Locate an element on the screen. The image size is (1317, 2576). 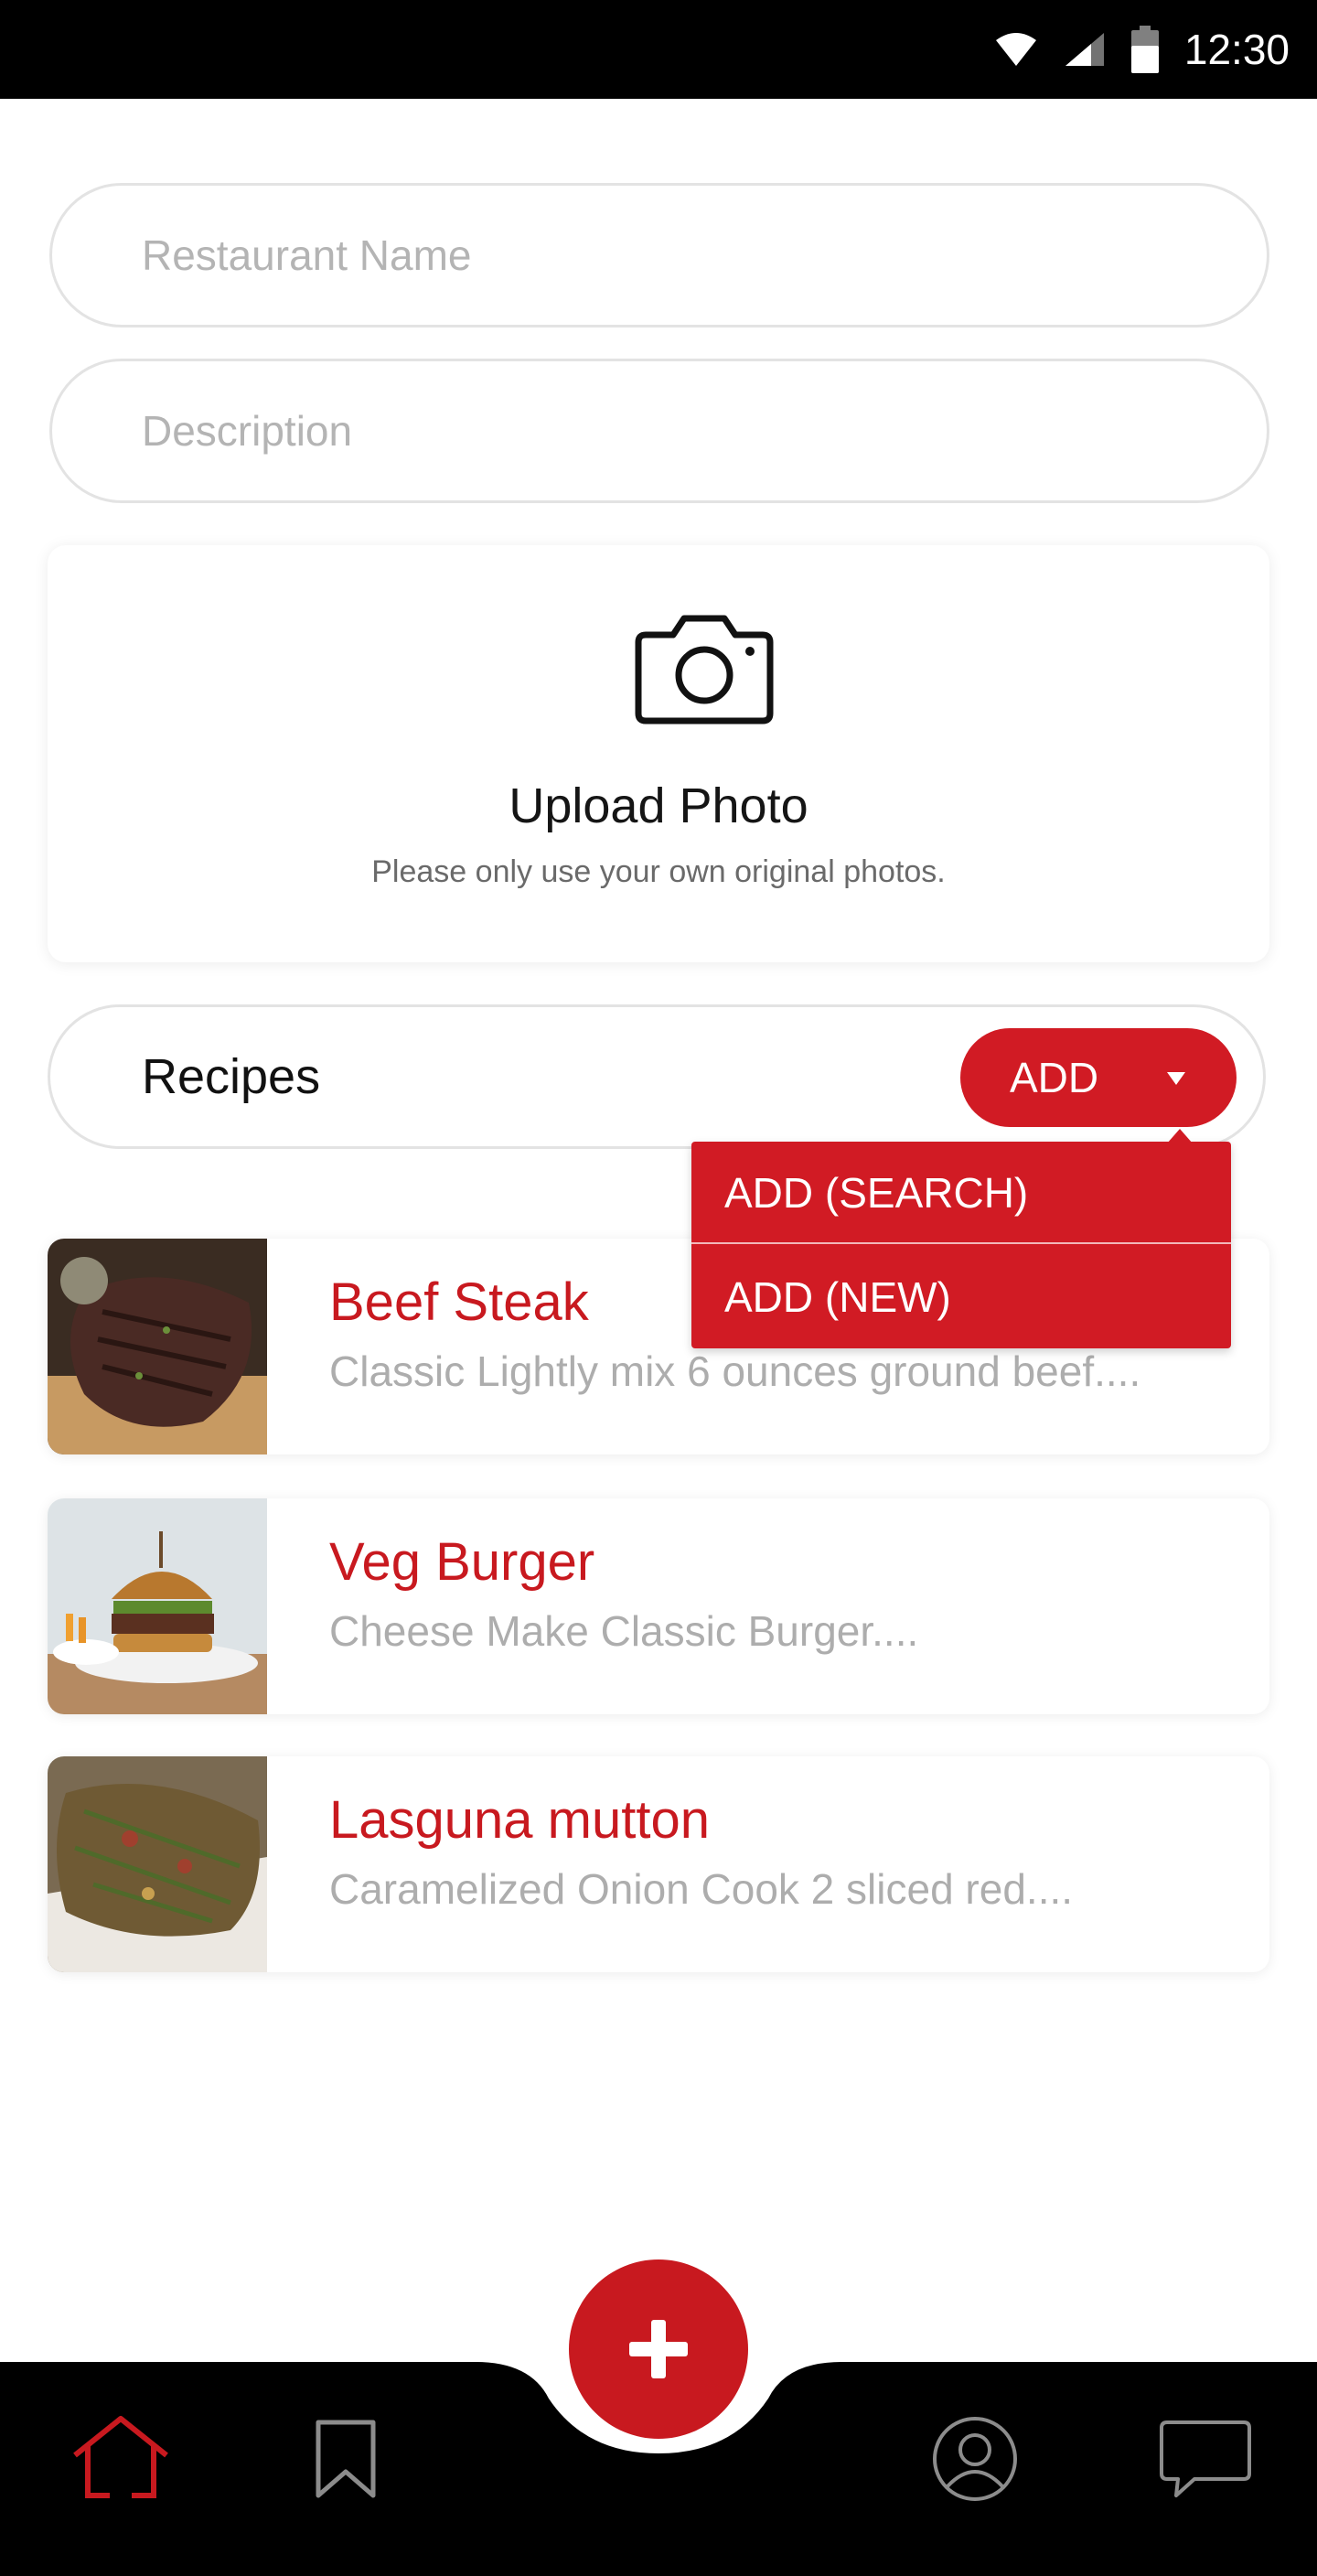
battery-icon is located at coordinates (1144, 49).